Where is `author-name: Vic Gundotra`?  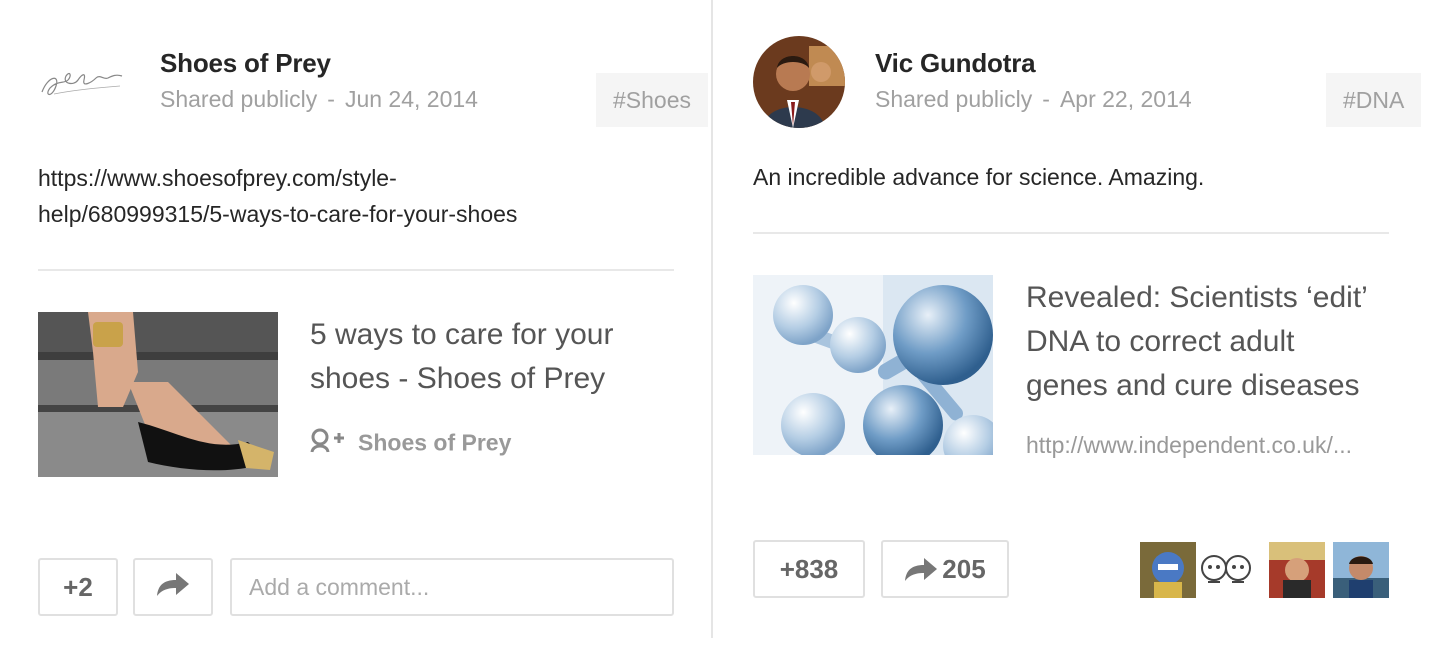 author-name: Vic Gundotra is located at coordinates (955, 63).